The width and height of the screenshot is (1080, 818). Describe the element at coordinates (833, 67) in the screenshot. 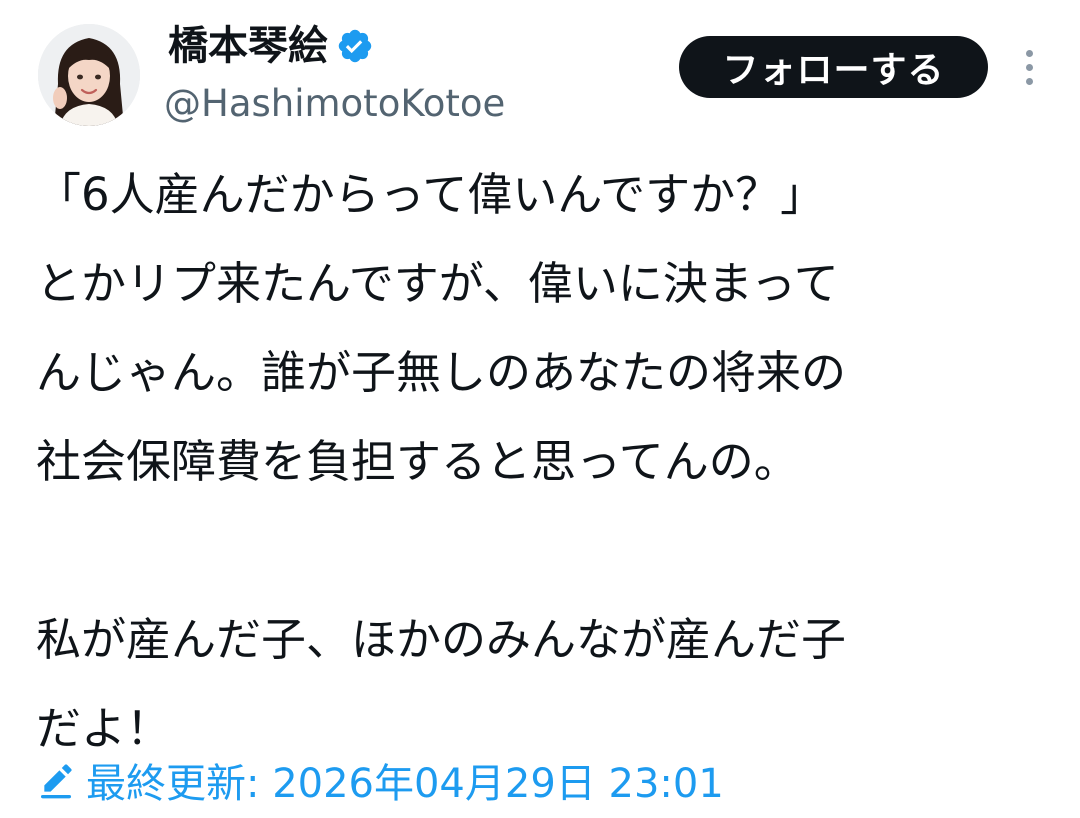

I see `follow-button: フォローする` at that location.